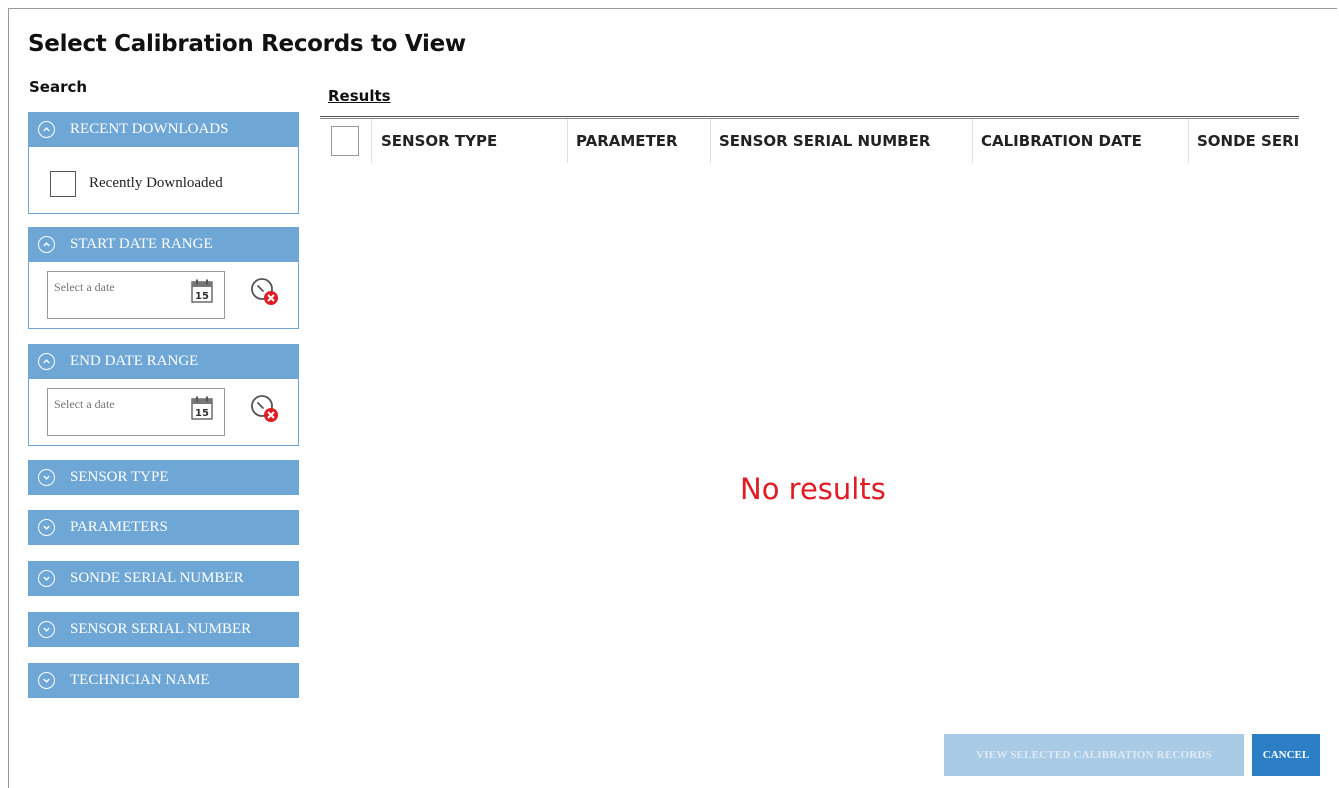 Image resolution: width=1339 pixels, height=788 pixels. What do you see at coordinates (345, 141) in the screenshot?
I see `select-all-checkbox` at bounding box center [345, 141].